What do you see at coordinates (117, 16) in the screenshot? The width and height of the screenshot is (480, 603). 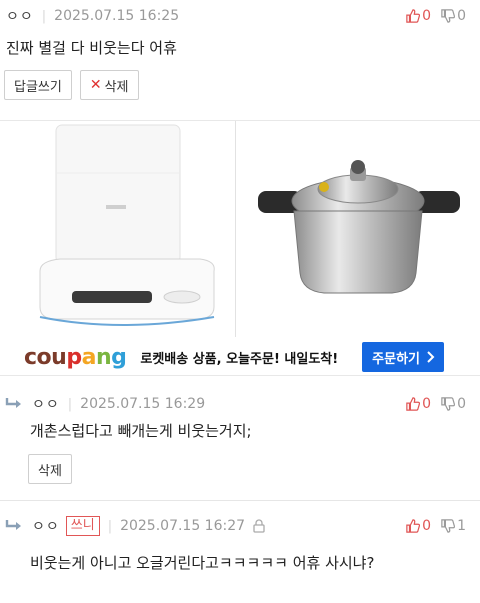 I see `post-timestamp: 2025.07.15 16:25` at bounding box center [117, 16].